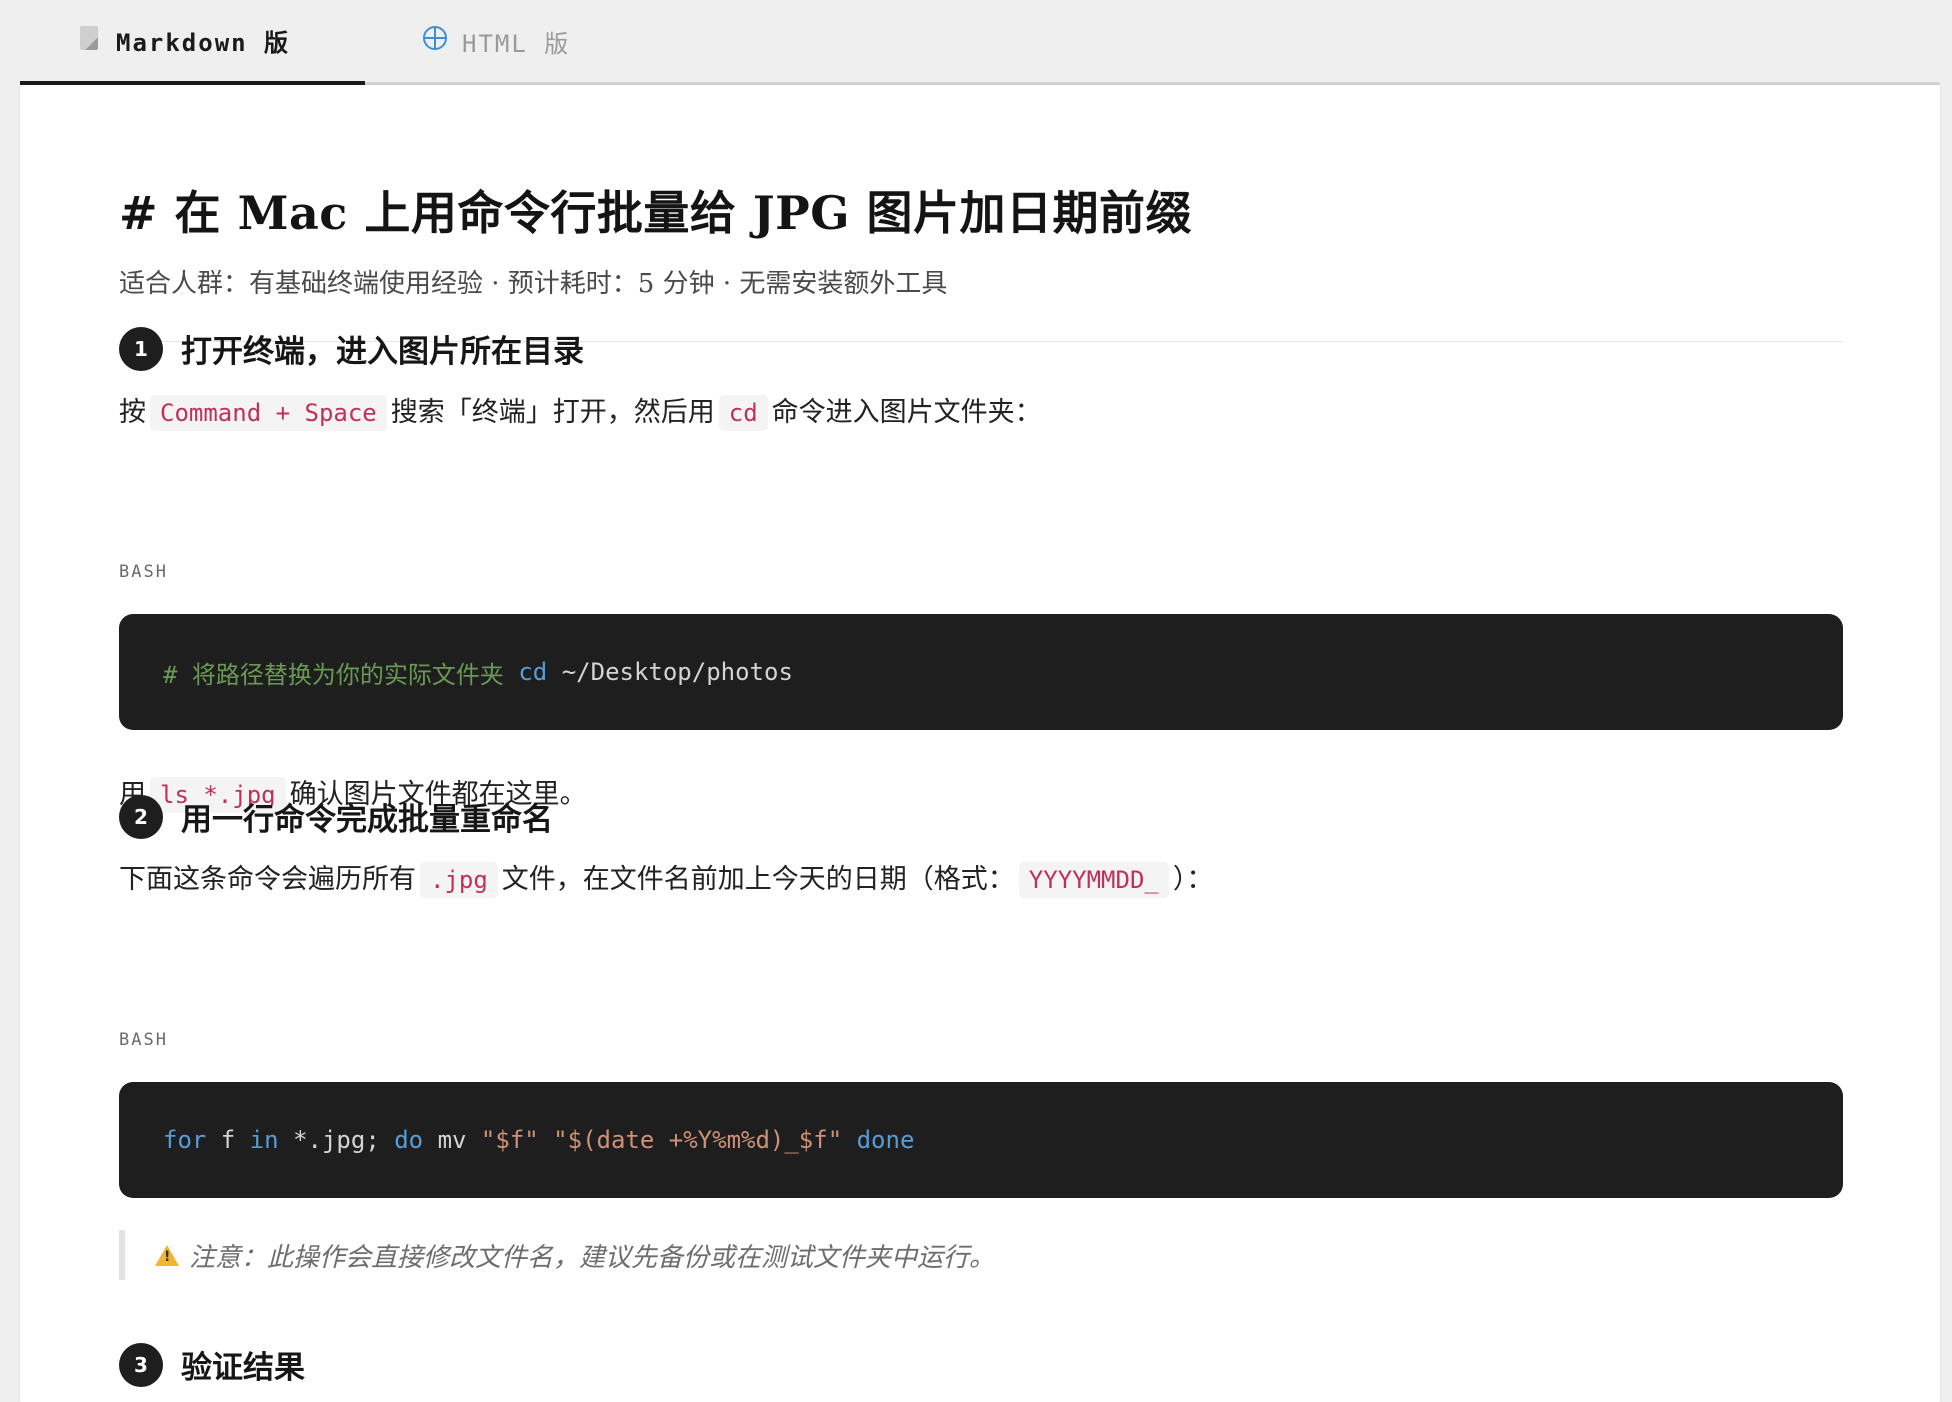  I want to click on step-1-intro: 按 Command + Space 搜索「终端」打开，然后用 cd 命令进入图片文件夹：, so click(580, 410).